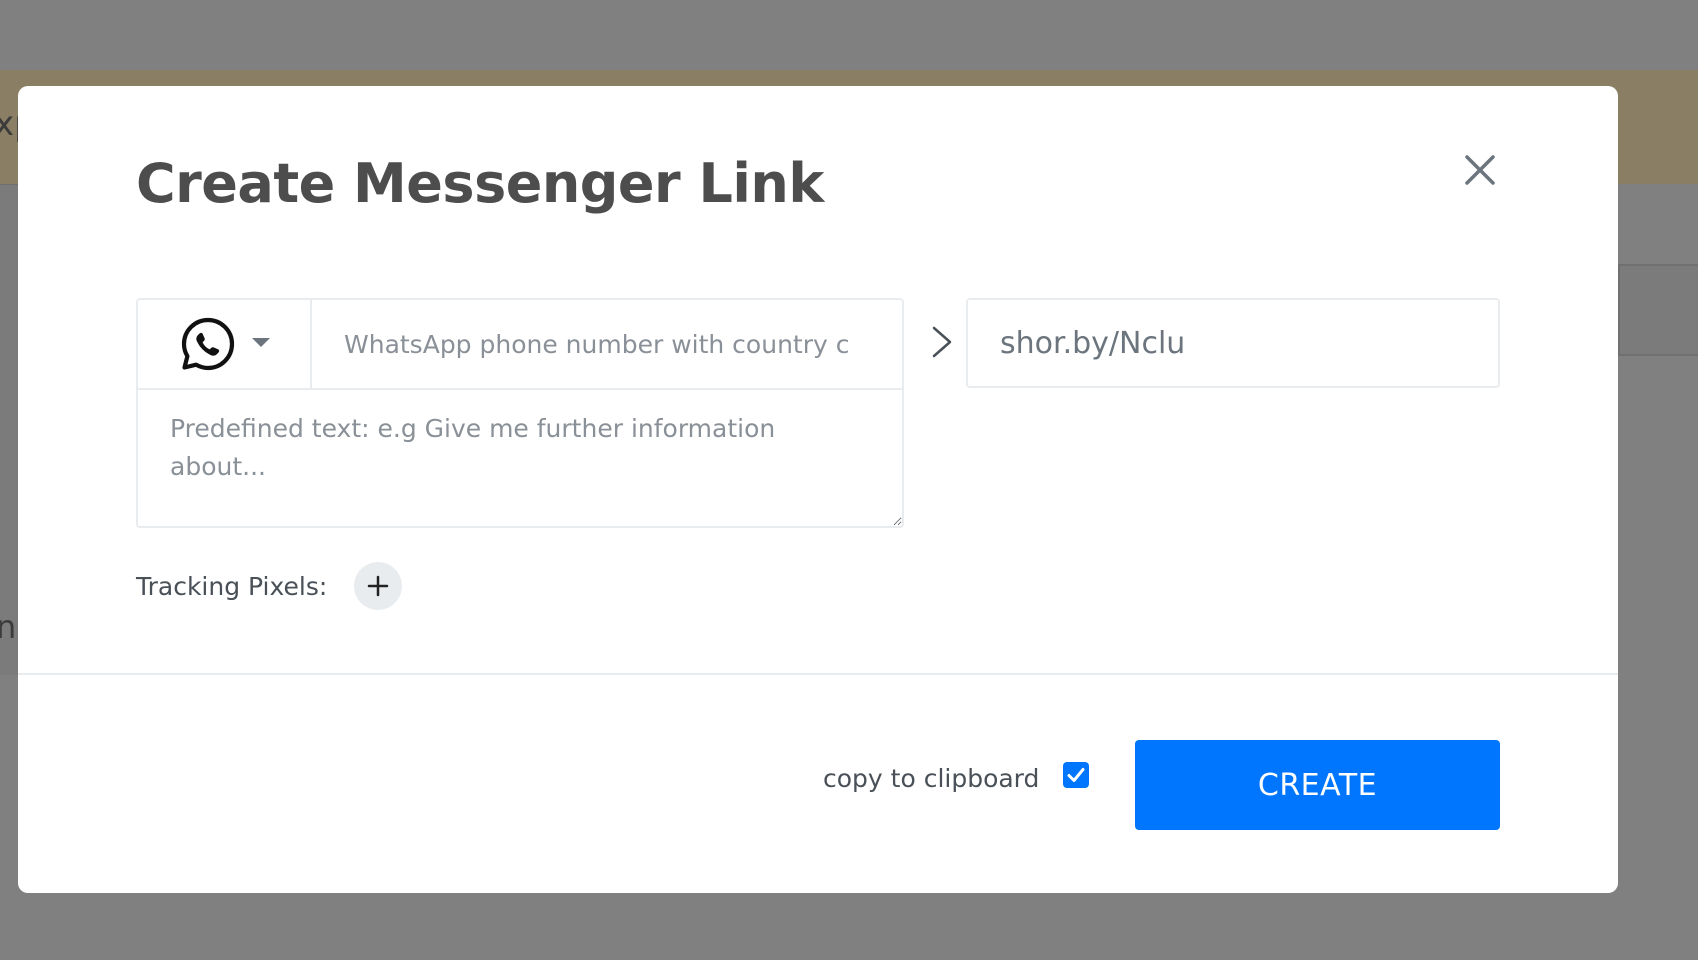 Image resolution: width=1698 pixels, height=960 pixels. I want to click on checkmark-icon, so click(1076, 775).